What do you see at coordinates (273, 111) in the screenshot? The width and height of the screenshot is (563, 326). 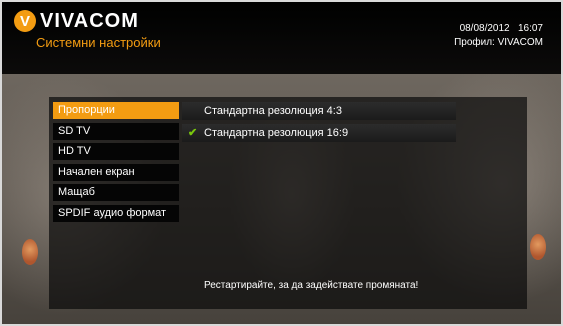 I see `option-label: Стандартна резолюция 4:3` at bounding box center [273, 111].